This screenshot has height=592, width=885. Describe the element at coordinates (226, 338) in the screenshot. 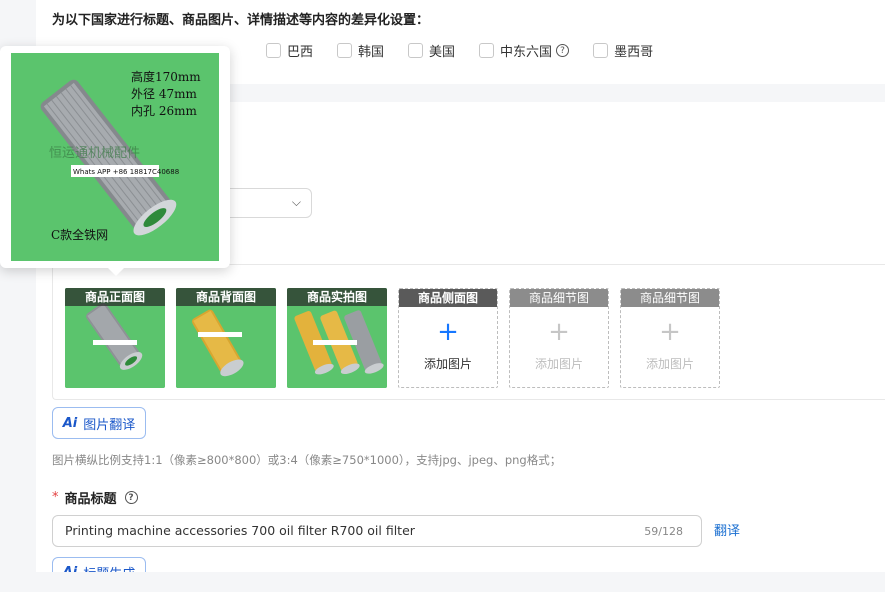

I see `image-slot-back: 商品背面图` at that location.